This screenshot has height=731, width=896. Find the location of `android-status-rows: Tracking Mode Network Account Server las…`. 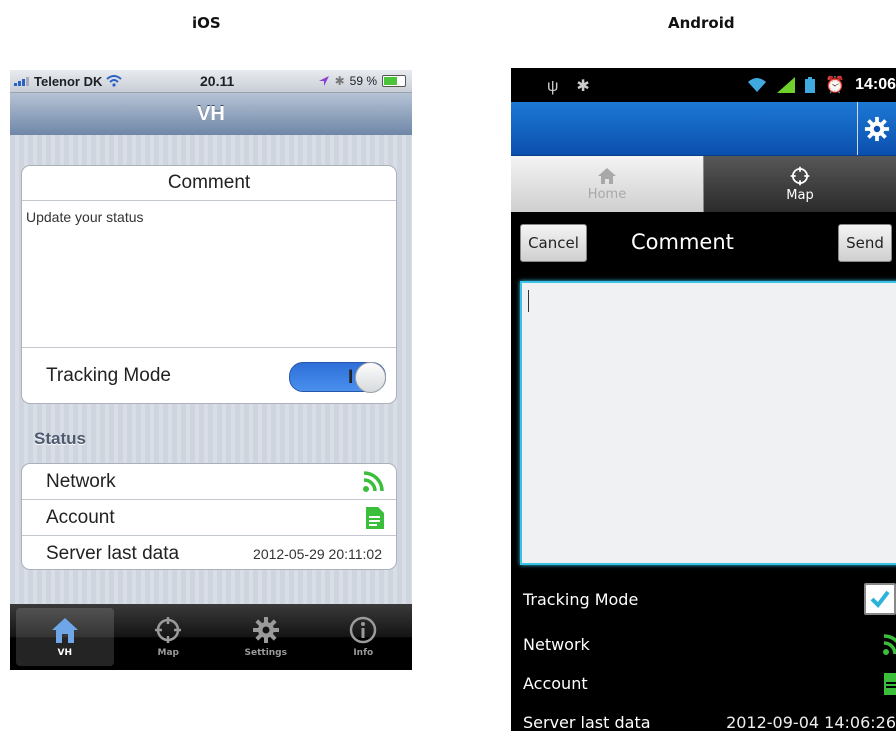

android-status-rows: Tracking Mode Network Account Server las… is located at coordinates (703, 652).